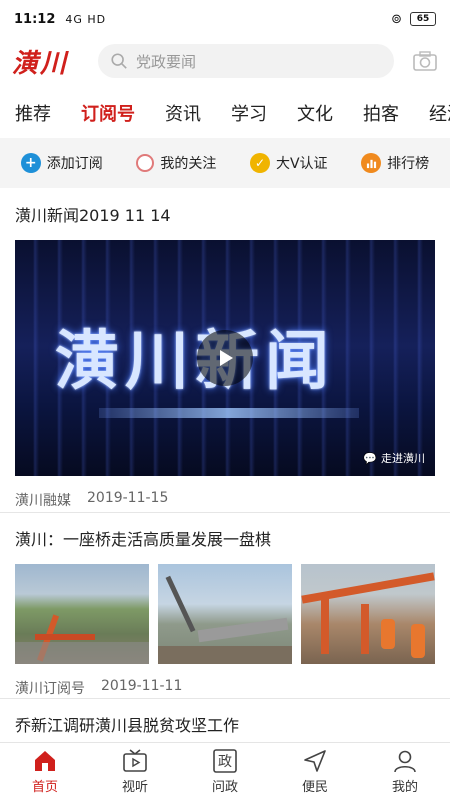 The image size is (450, 800). I want to click on user-icon, so click(405, 761).